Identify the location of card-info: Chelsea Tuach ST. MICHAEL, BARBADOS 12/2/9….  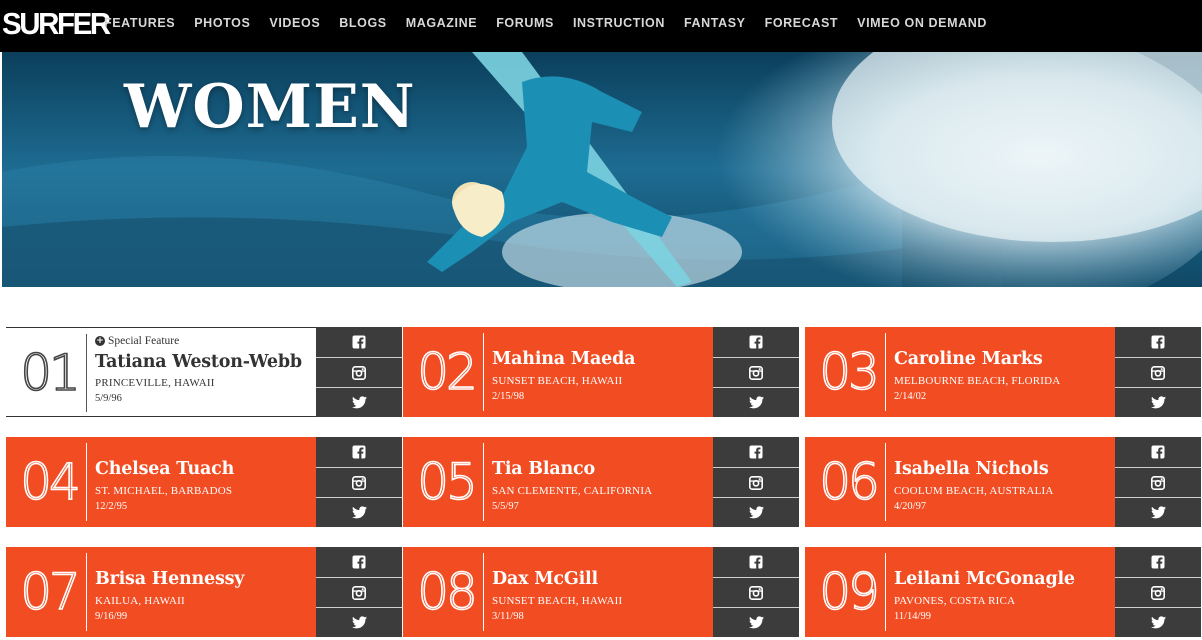
(204, 482).